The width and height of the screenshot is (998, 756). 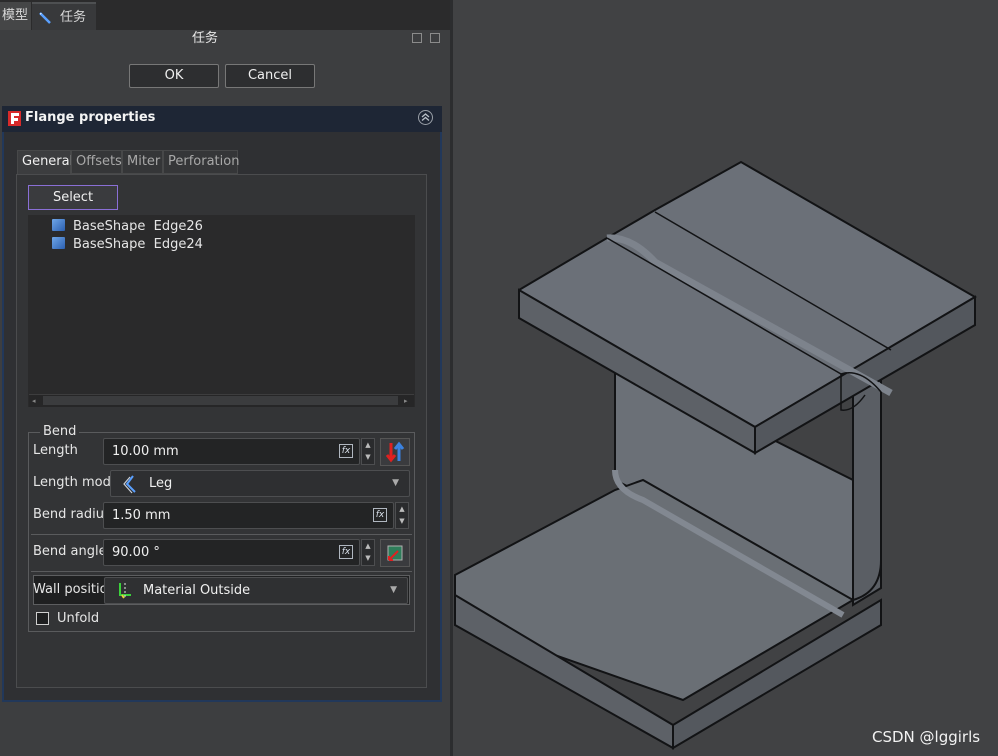 What do you see at coordinates (270, 76) in the screenshot?
I see `cancel-button: Cancel` at bounding box center [270, 76].